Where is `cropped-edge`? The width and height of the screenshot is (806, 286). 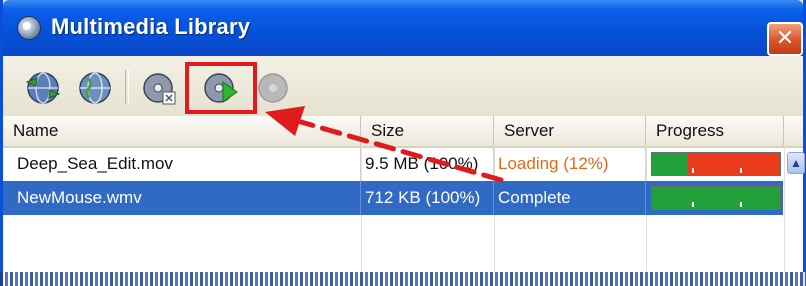
cropped-edge is located at coordinates (403, 279).